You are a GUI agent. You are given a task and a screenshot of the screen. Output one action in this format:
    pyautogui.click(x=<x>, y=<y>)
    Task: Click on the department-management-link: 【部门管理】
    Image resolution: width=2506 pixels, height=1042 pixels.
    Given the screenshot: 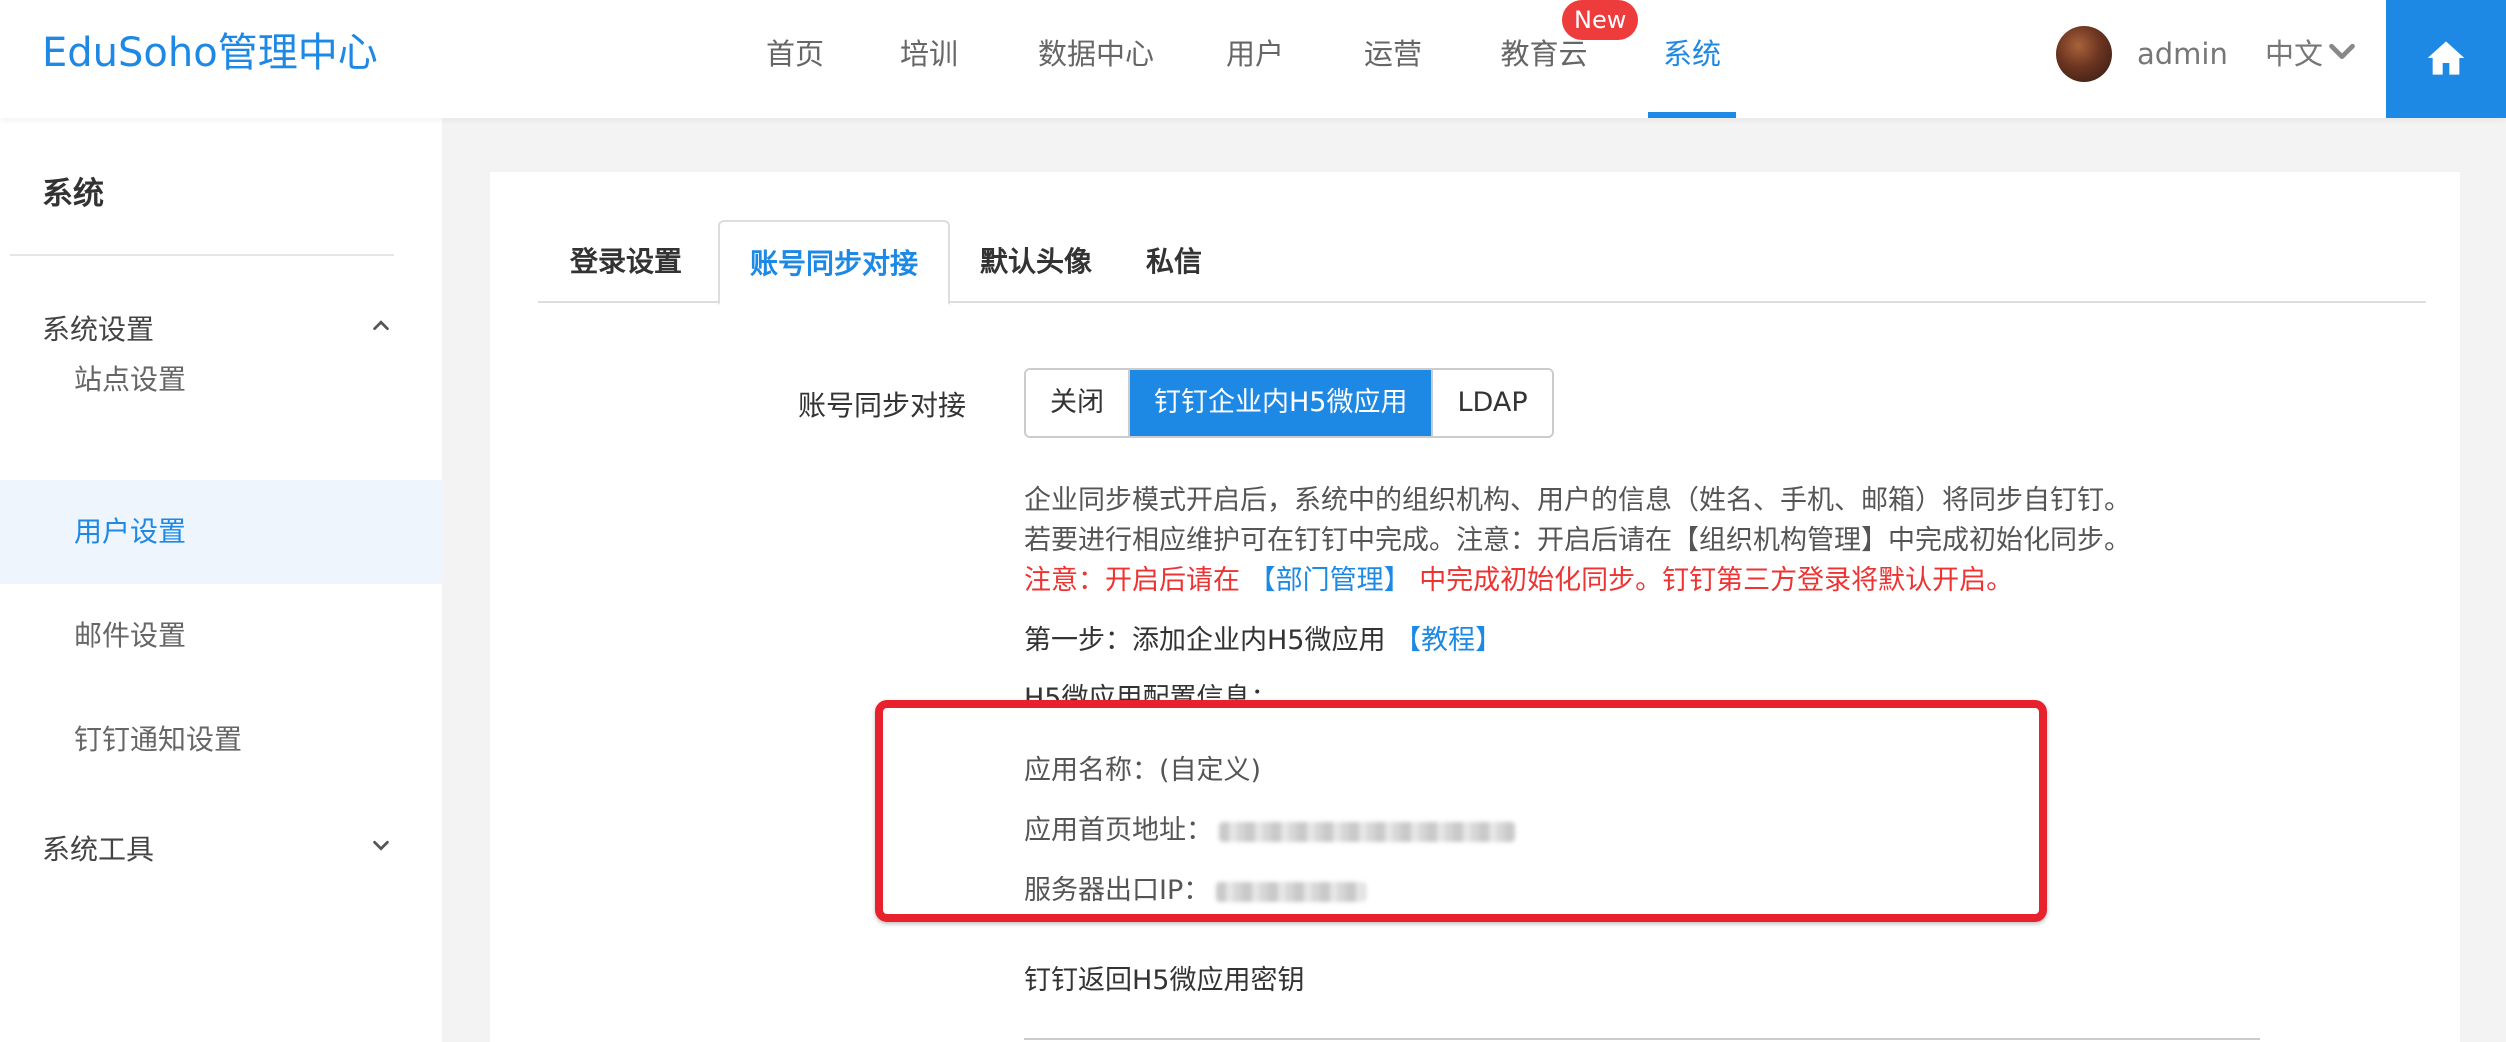 What is the action you would take?
    pyautogui.click(x=1330, y=580)
    